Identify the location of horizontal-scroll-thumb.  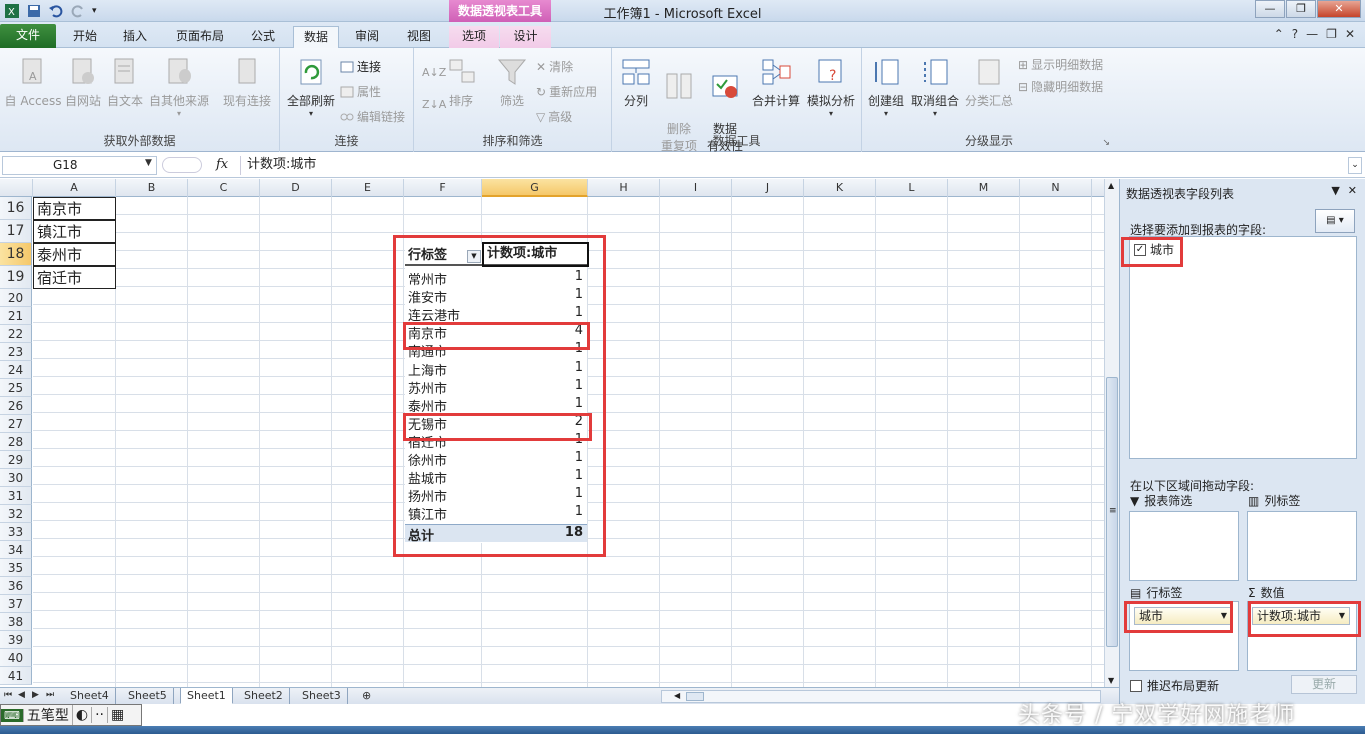
(695, 696).